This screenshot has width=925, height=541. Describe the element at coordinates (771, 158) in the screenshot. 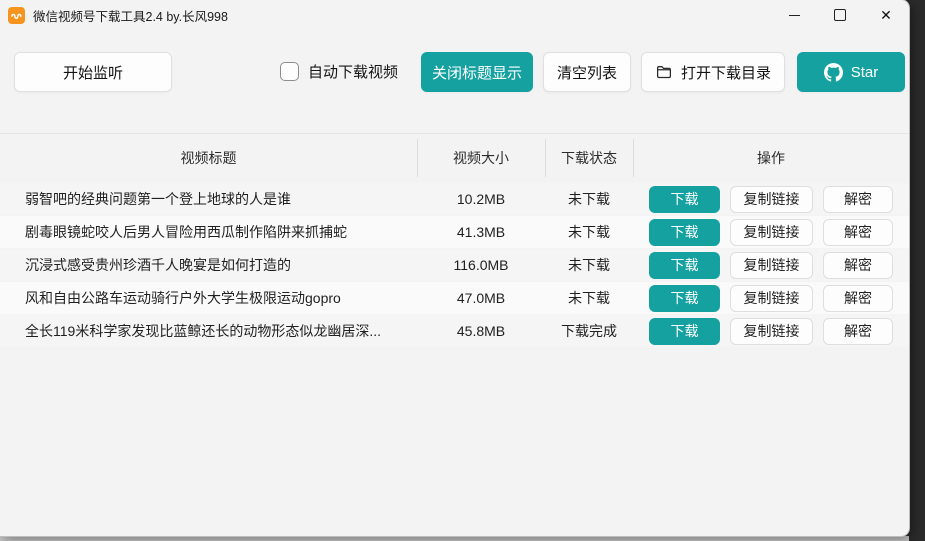

I see `header-actions: 操作` at that location.